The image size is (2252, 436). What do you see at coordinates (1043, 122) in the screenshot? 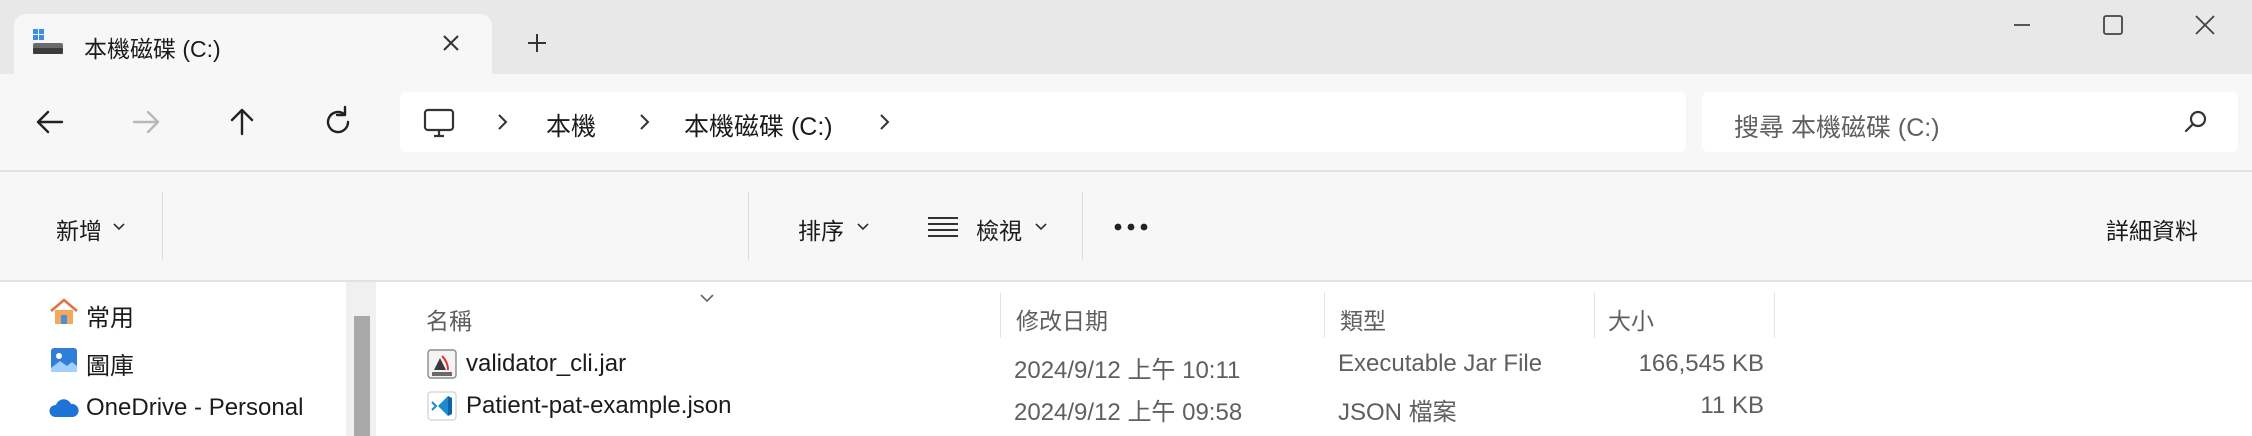
I see `address-bar: 本機 本機磁碟 (C:)` at bounding box center [1043, 122].